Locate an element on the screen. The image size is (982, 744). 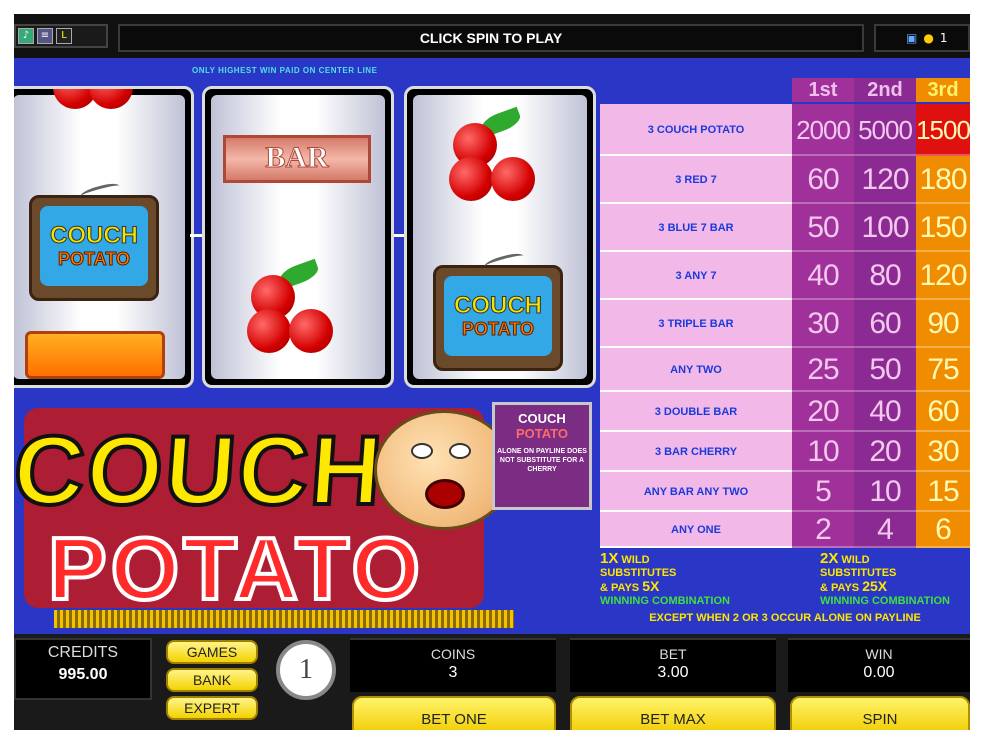
lobby-icon: L is located at coordinates (64, 36).